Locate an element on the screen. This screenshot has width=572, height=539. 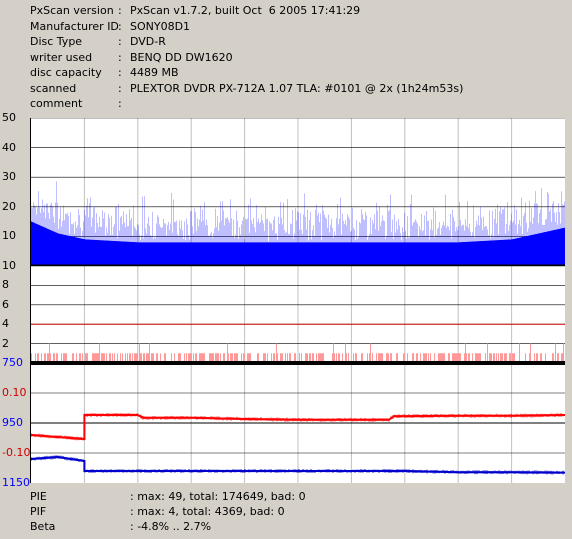
axis-tick-label: 750 is located at coordinates (12, 362).